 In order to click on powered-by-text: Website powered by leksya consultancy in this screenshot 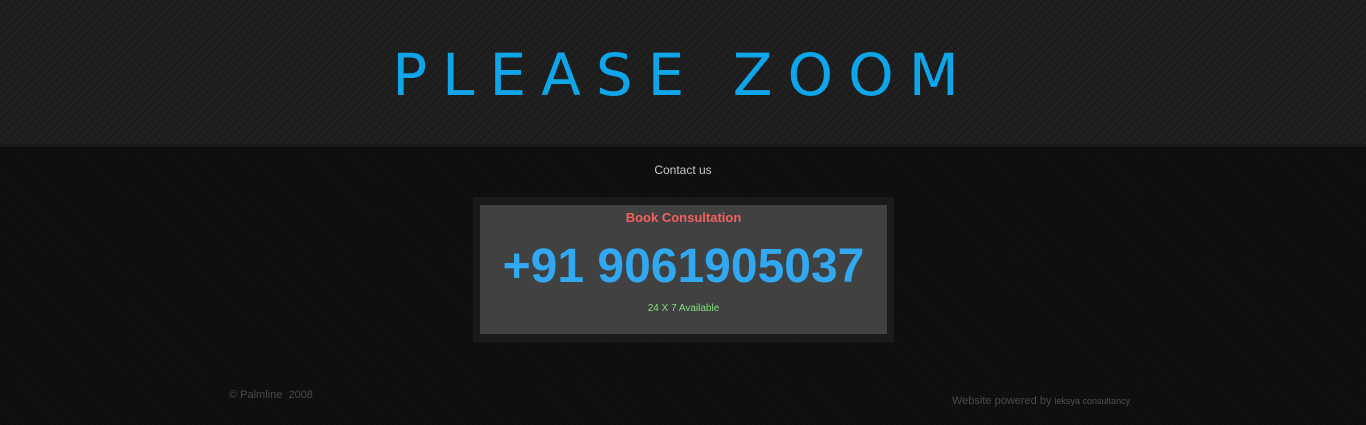, I will do `click(1041, 401)`.